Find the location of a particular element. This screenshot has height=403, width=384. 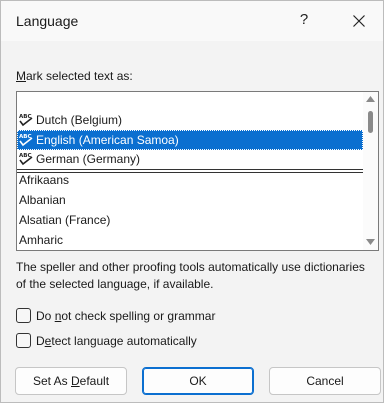

list-item-dutch-belgium: ABC Dutch (Belgium) is located at coordinates (190, 120).